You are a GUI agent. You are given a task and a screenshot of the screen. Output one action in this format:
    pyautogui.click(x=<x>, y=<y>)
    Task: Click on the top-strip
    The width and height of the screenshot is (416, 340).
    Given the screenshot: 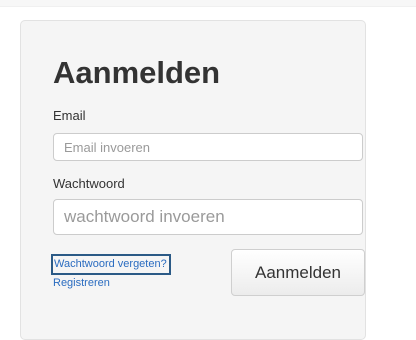 What is the action you would take?
    pyautogui.click(x=208, y=3)
    